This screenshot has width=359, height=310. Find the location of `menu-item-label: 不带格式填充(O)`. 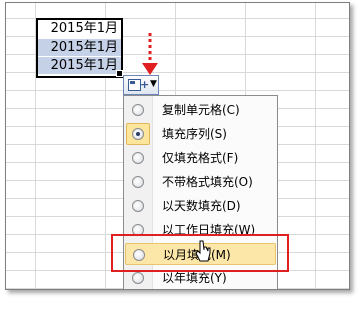

menu-item-label: 不带格式填充(O) is located at coordinates (207, 182).